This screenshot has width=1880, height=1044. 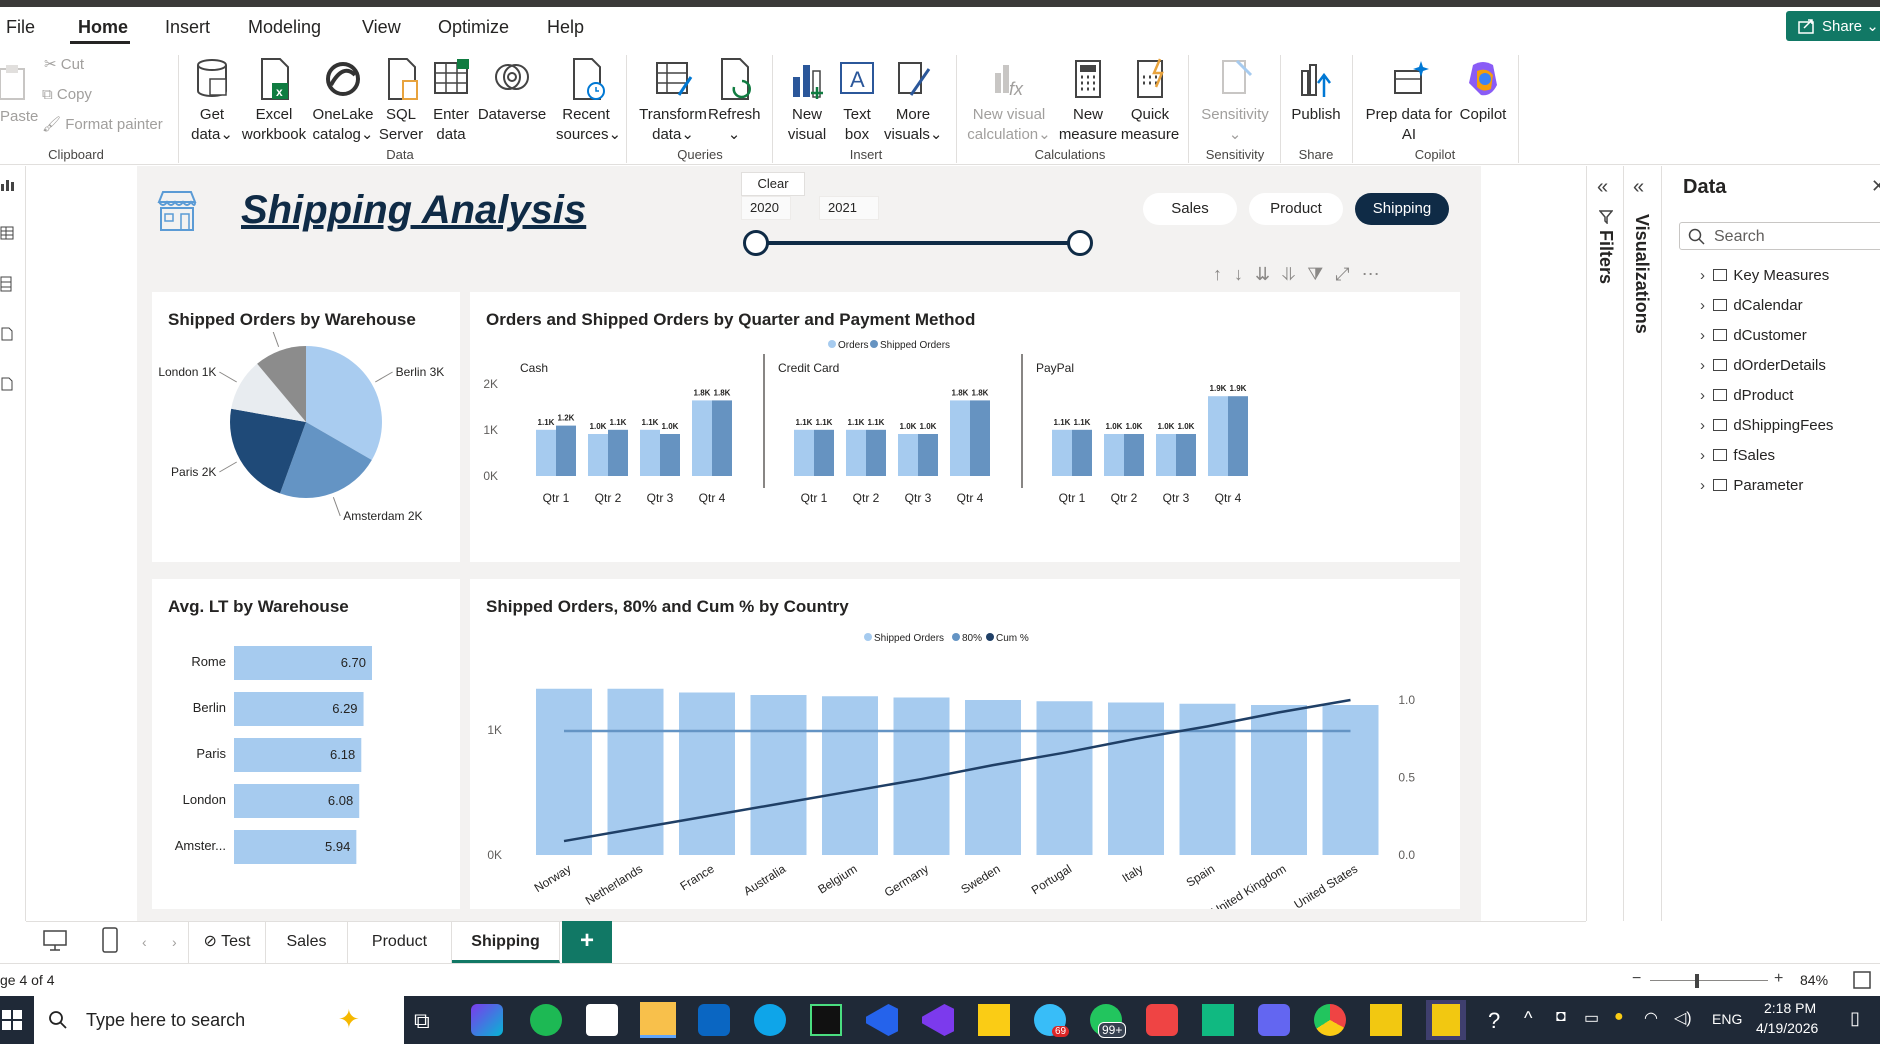 I want to click on paste-button: Paste, so click(x=19, y=93).